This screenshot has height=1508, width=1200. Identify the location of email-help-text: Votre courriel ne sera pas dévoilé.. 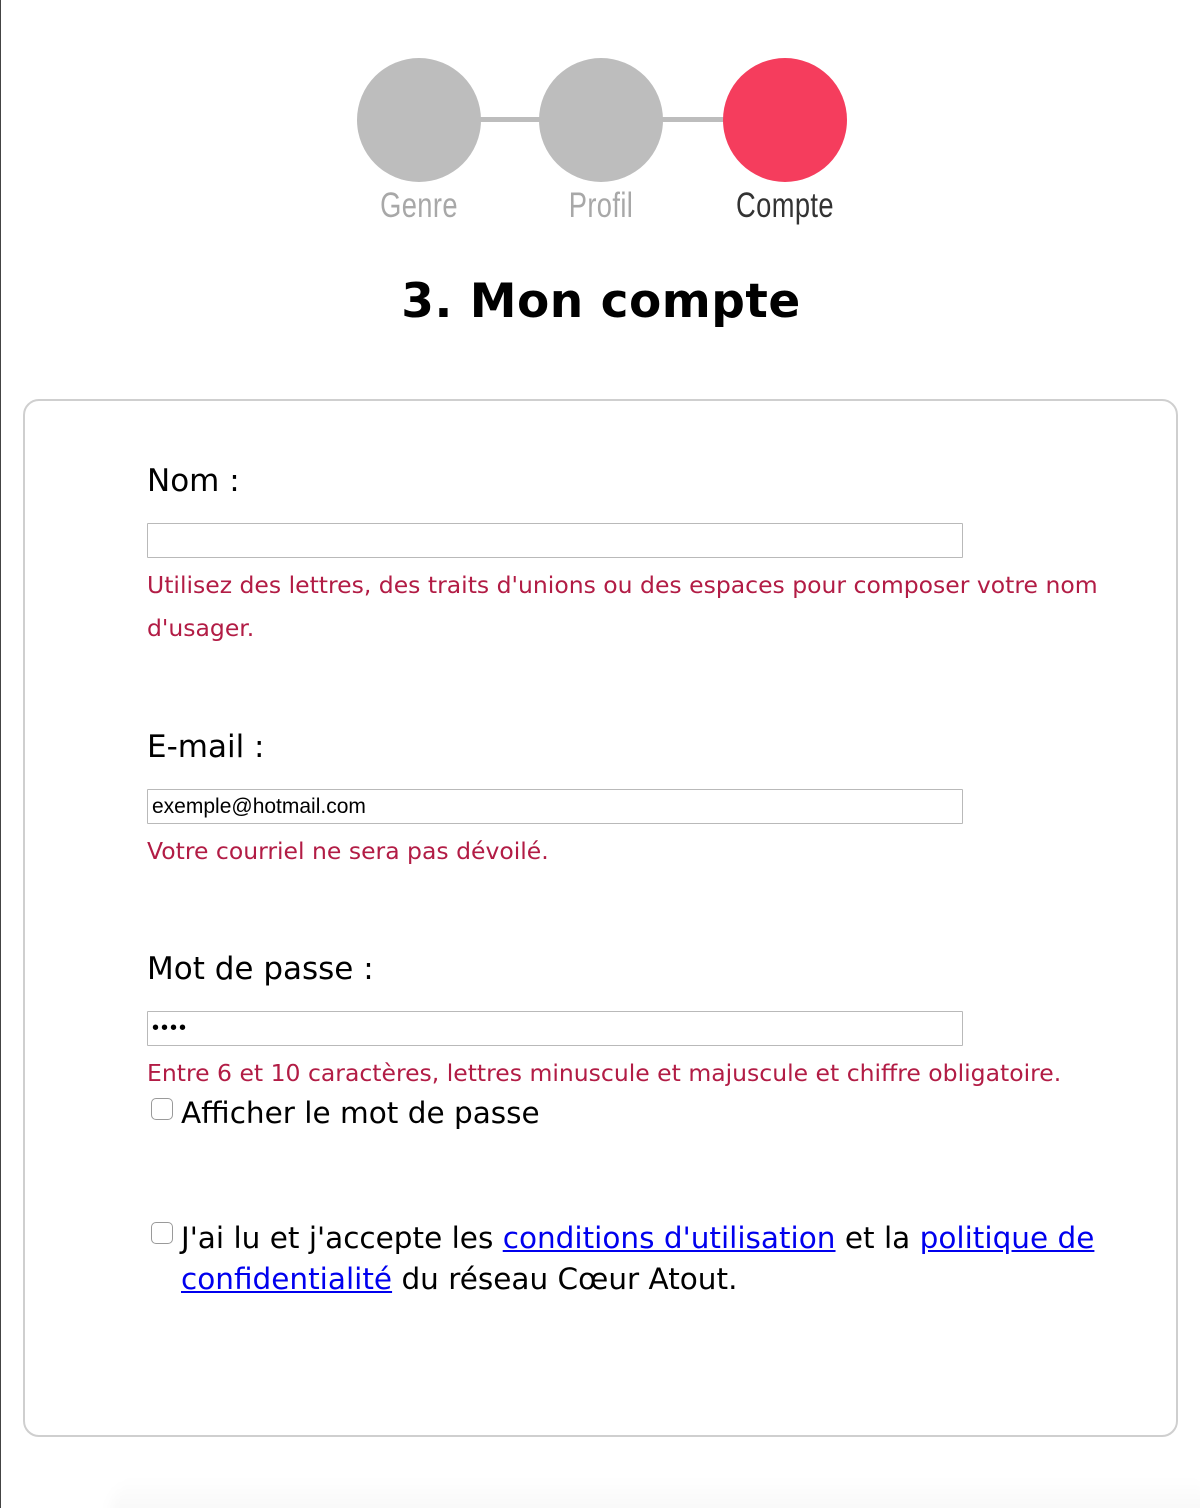
(348, 851).